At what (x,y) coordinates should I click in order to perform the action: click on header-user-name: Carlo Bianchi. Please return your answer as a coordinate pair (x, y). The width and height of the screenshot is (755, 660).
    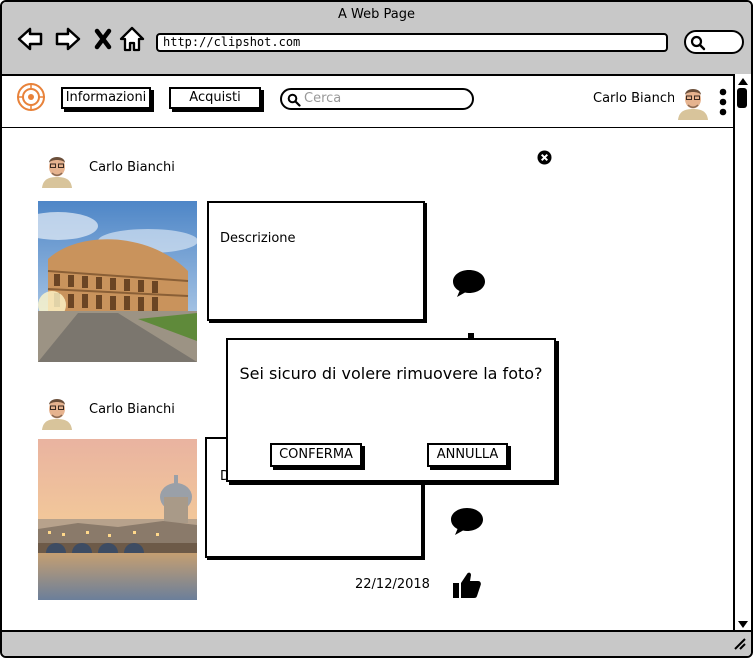
    Looking at the image, I should click on (636, 98).